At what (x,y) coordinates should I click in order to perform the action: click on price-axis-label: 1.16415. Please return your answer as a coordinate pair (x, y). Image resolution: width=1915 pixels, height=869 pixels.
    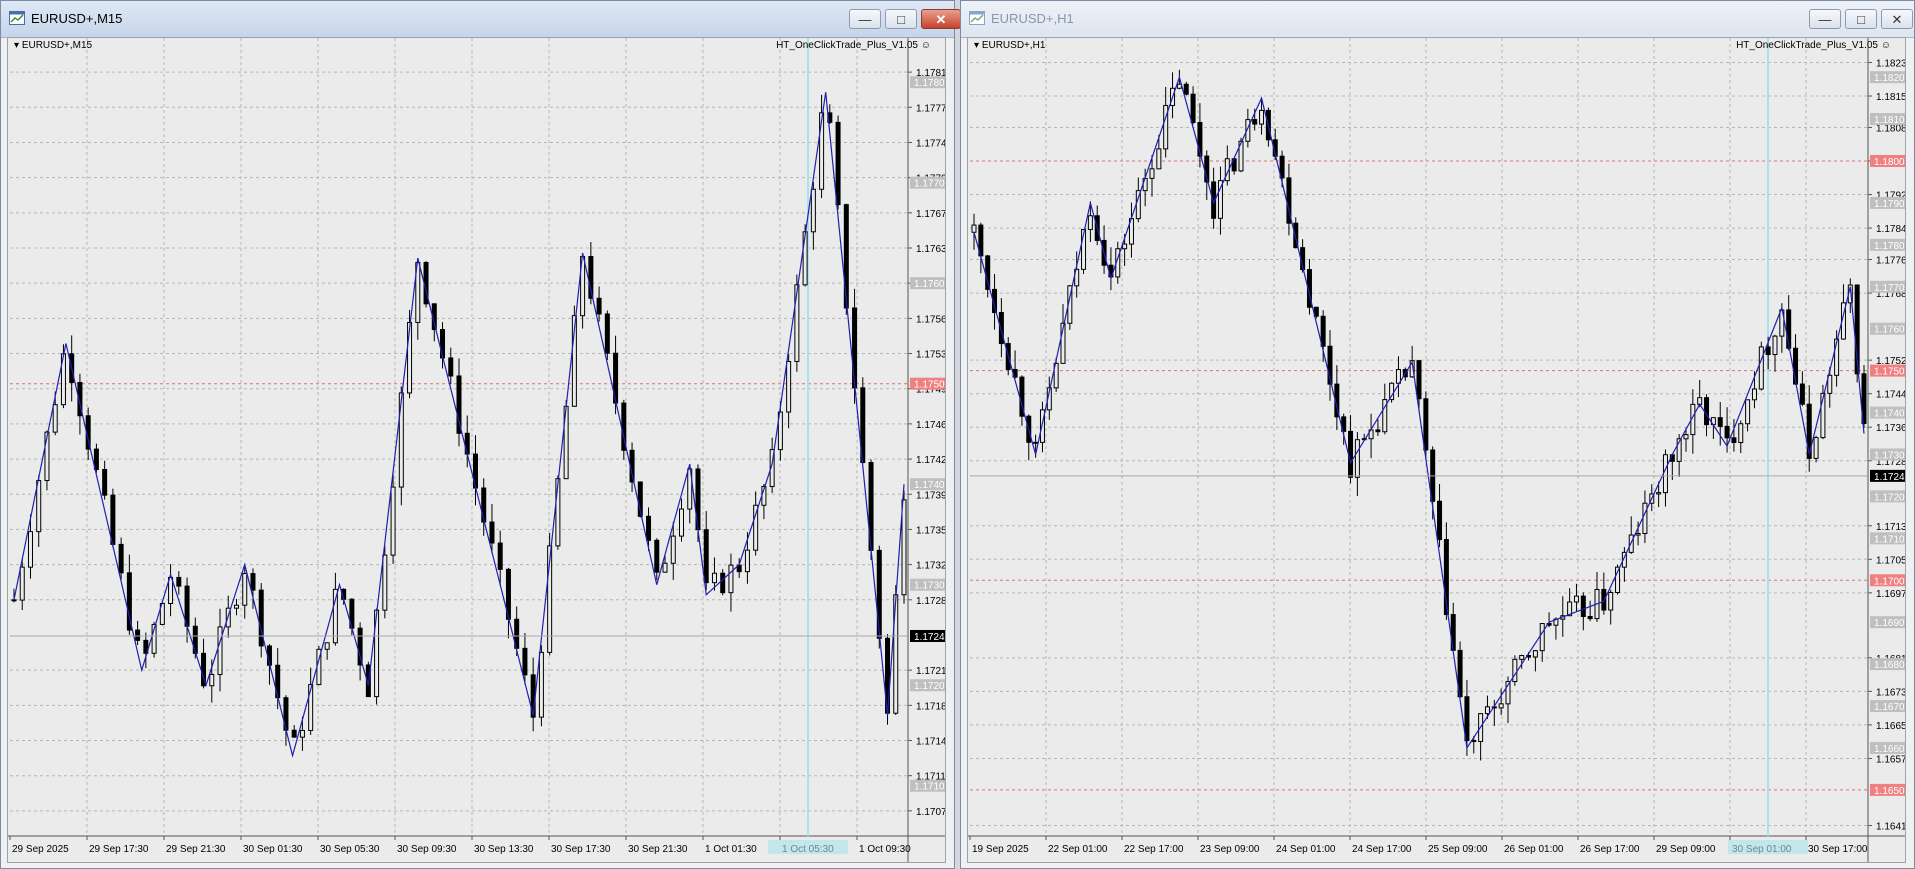
    Looking at the image, I should click on (1891, 827).